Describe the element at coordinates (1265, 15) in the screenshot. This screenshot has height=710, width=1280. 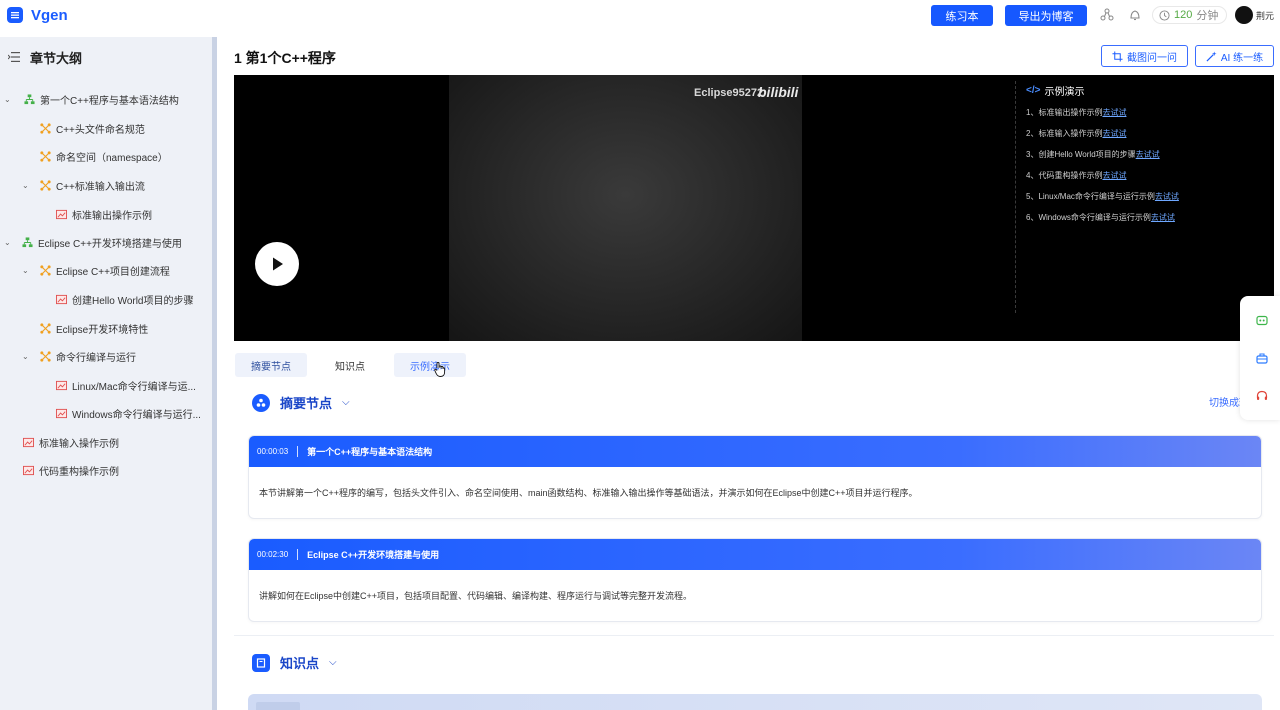
I see `user-name: 荆元` at that location.